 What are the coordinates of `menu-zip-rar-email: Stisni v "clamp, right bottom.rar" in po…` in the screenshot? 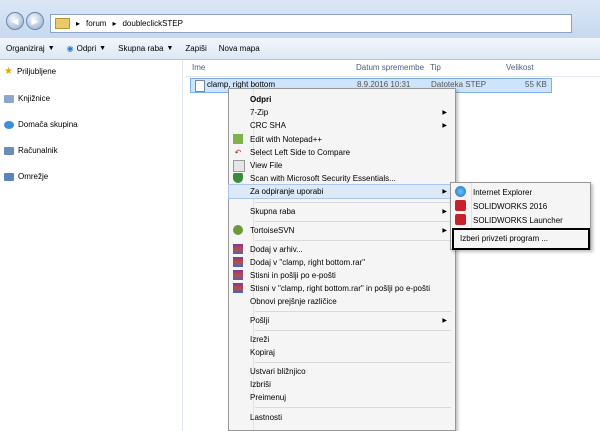 It's located at (342, 288).